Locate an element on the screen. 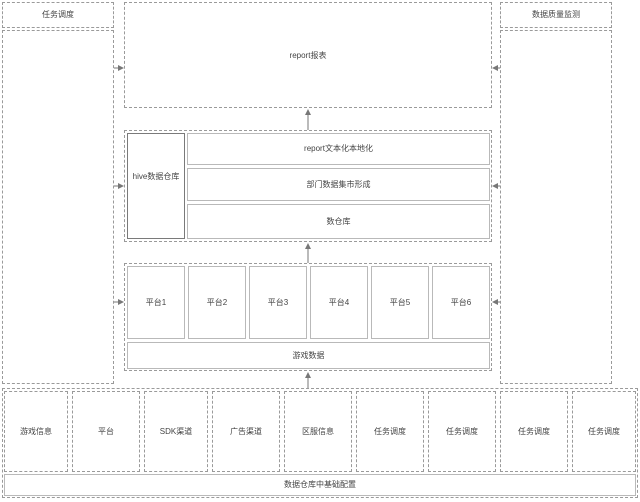  hive-warehouse-label: hive数据仓库 is located at coordinates (156, 177).